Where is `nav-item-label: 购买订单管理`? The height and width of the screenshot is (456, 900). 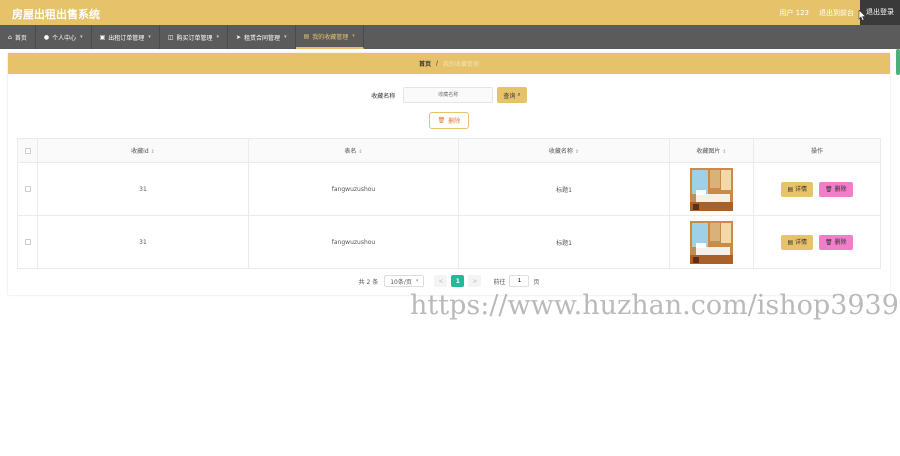 nav-item-label: 购买订单管理 is located at coordinates (194, 38).